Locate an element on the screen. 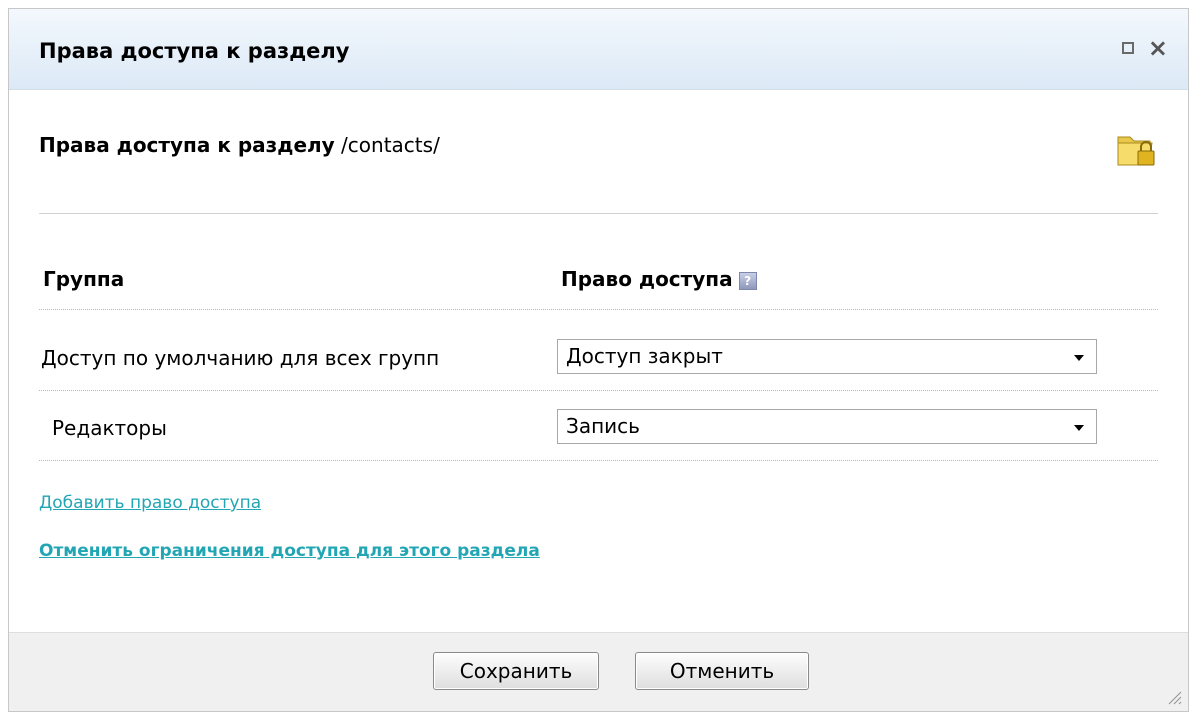  row-group-label: Доступ по умолчанию для всех групп is located at coordinates (240, 358).